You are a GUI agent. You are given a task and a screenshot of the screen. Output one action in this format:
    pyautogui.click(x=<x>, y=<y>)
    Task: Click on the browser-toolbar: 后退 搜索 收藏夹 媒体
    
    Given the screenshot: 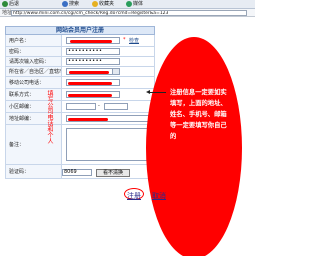 What is the action you would take?
    pyautogui.click(x=127, y=4)
    